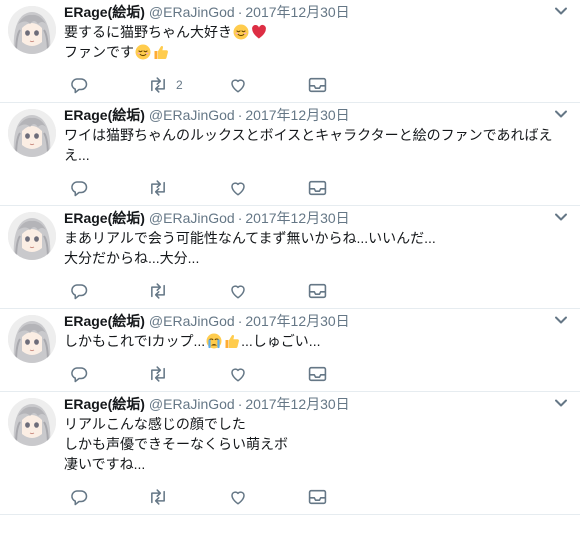 The image size is (580, 538). I want to click on crying-face-emoji, so click(214, 341).